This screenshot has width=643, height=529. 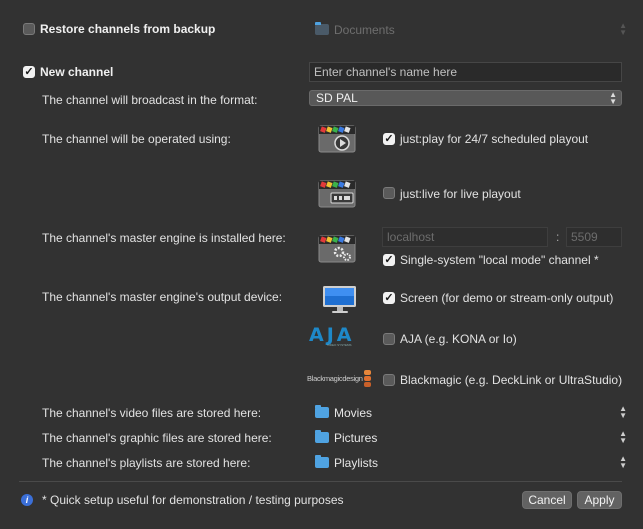 What do you see at coordinates (136, 139) in the screenshot?
I see `operation-label: The channel will be operated using:` at bounding box center [136, 139].